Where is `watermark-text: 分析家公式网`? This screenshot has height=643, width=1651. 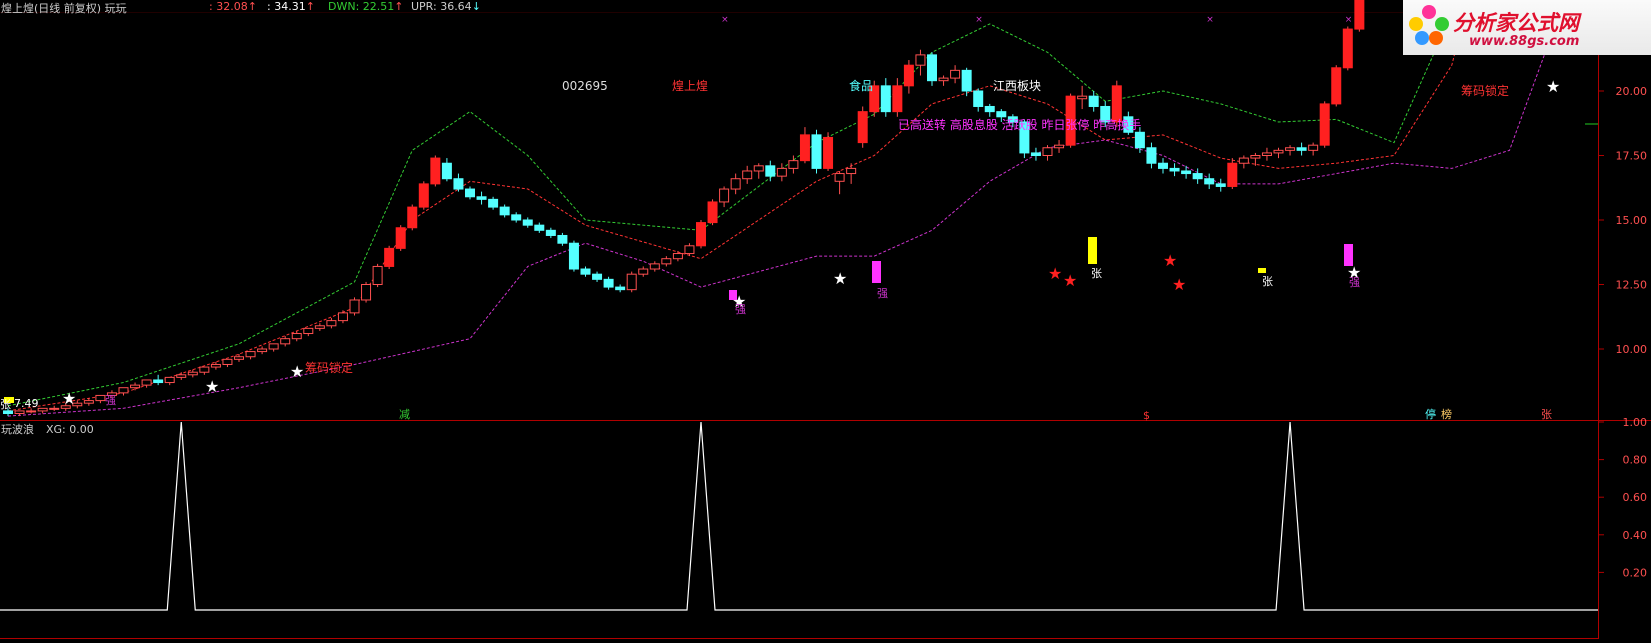
watermark-text: 分析家公式网 is located at coordinates (1516, 23).